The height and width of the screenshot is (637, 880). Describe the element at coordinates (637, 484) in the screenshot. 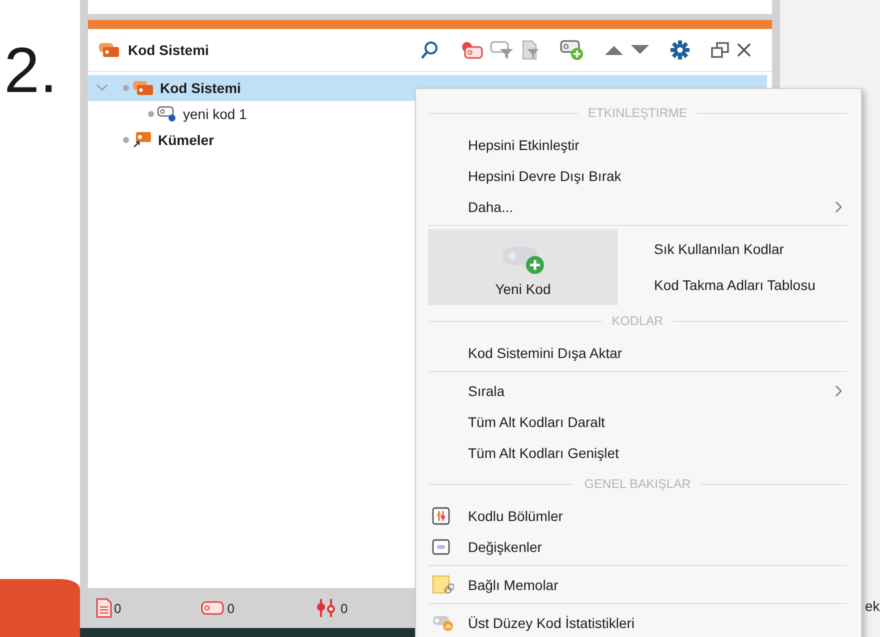

I see `section-header: GENEL BAKIŞLAR` at that location.